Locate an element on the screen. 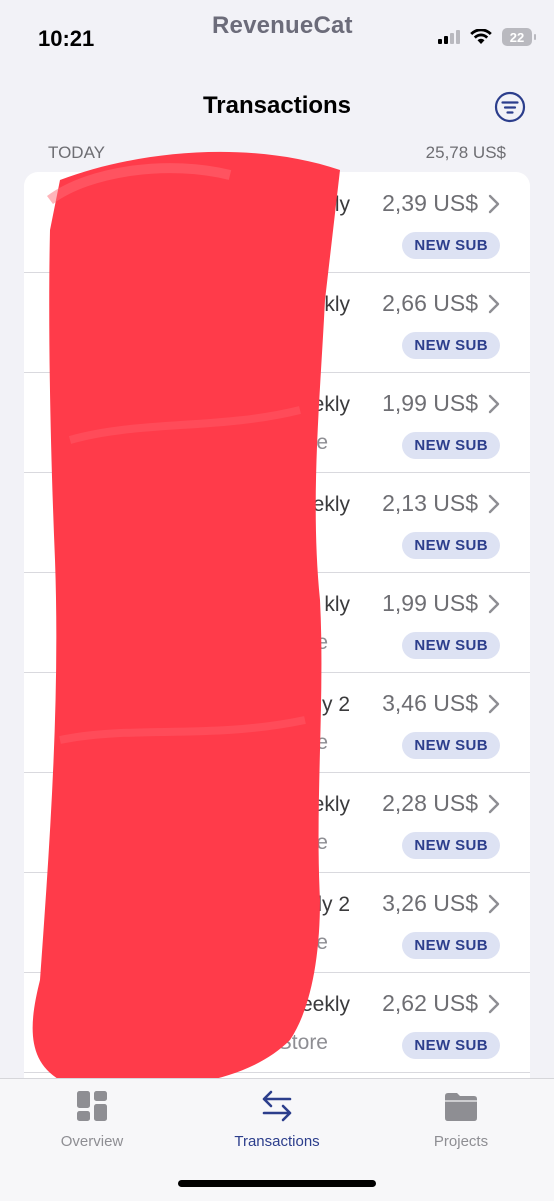 This screenshot has height=1201, width=554. tab-overview: Overview is located at coordinates (92, 1118).